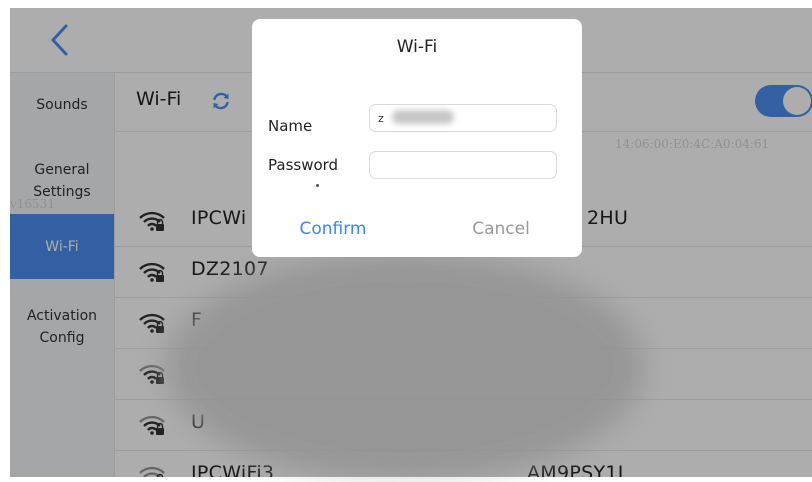 The width and height of the screenshot is (812, 482). I want to click on confirm-button: Confirm, so click(333, 229).